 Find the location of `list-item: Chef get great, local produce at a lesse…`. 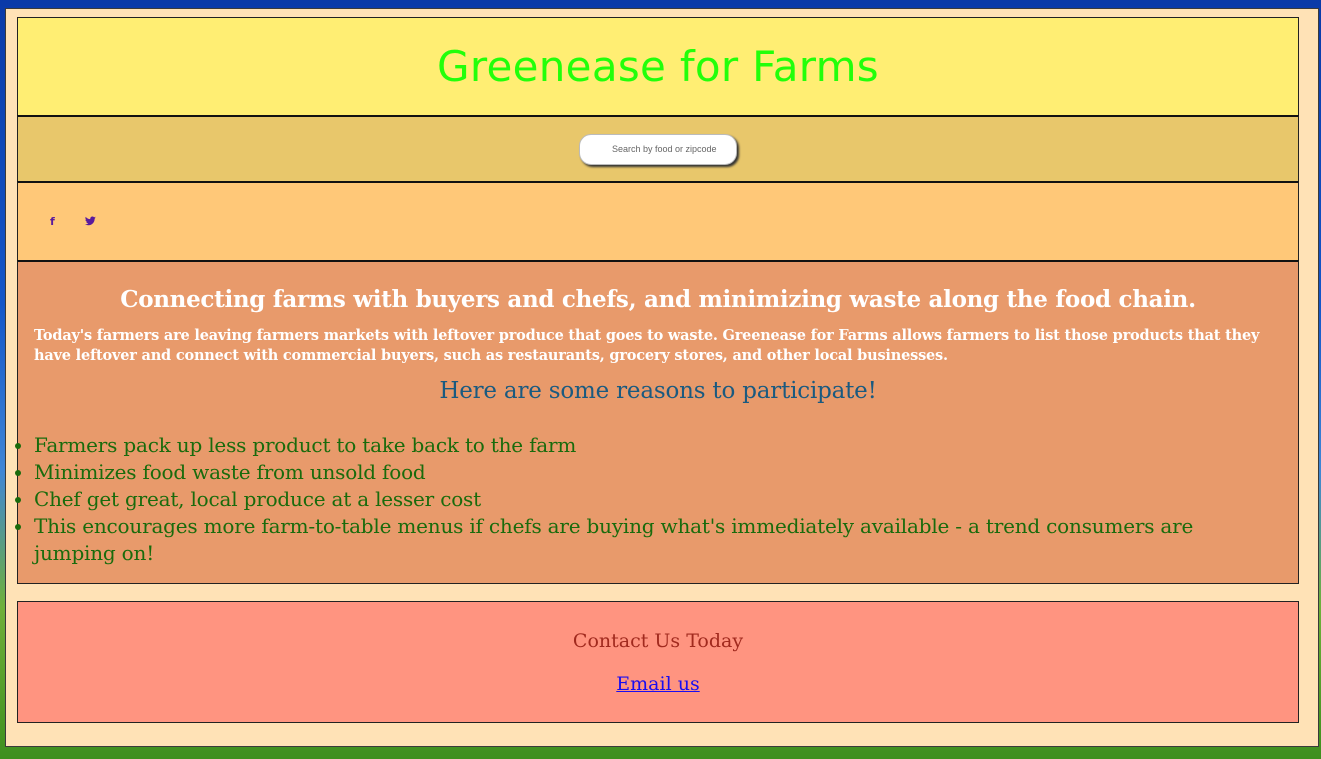

list-item: Chef get great, local produce at a lesse… is located at coordinates (636, 499).